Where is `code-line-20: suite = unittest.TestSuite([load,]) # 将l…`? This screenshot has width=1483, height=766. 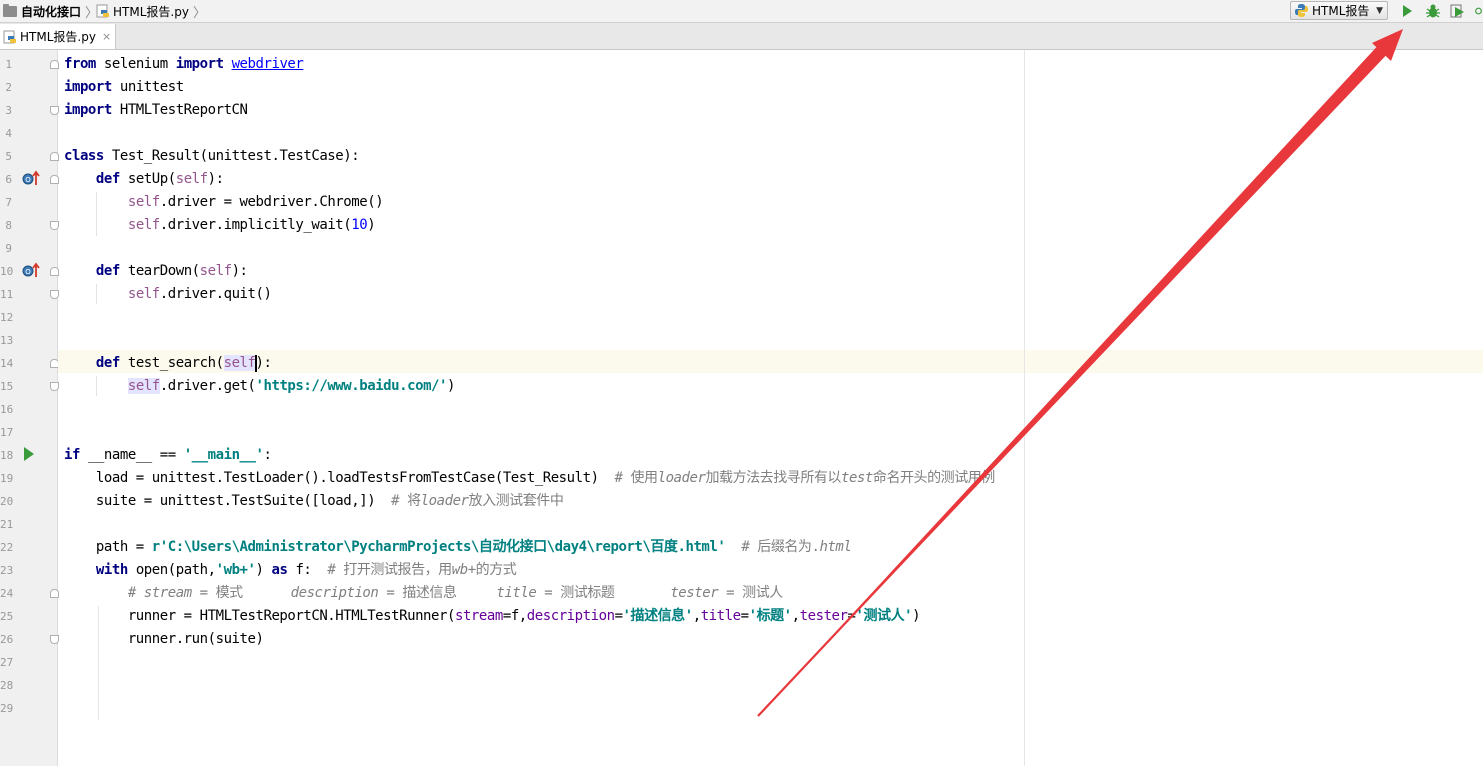
code-line-20: suite = unittest.TestSuite([load,]) # 将l… is located at coordinates (314, 501).